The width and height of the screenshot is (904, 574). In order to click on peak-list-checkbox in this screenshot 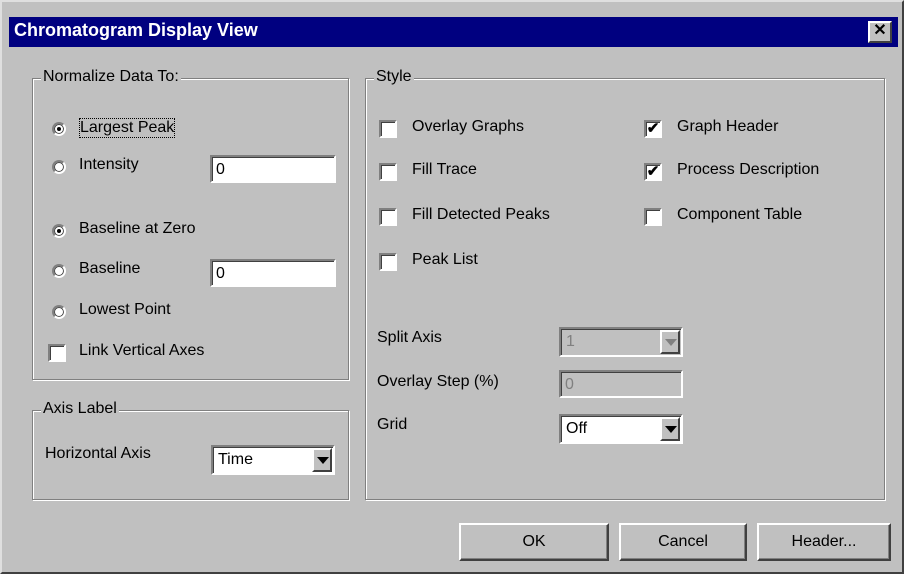, I will do `click(388, 262)`.